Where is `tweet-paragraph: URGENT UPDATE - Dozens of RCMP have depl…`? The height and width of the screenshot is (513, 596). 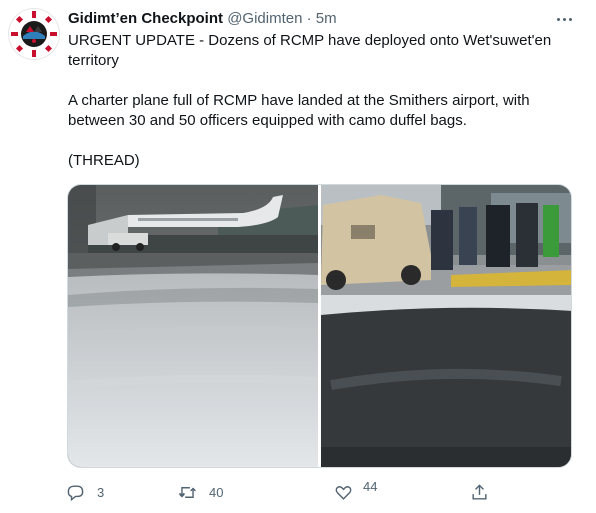
tweet-paragraph: URGENT UPDATE - Dozens of RCMP have depl… is located at coordinates (310, 50).